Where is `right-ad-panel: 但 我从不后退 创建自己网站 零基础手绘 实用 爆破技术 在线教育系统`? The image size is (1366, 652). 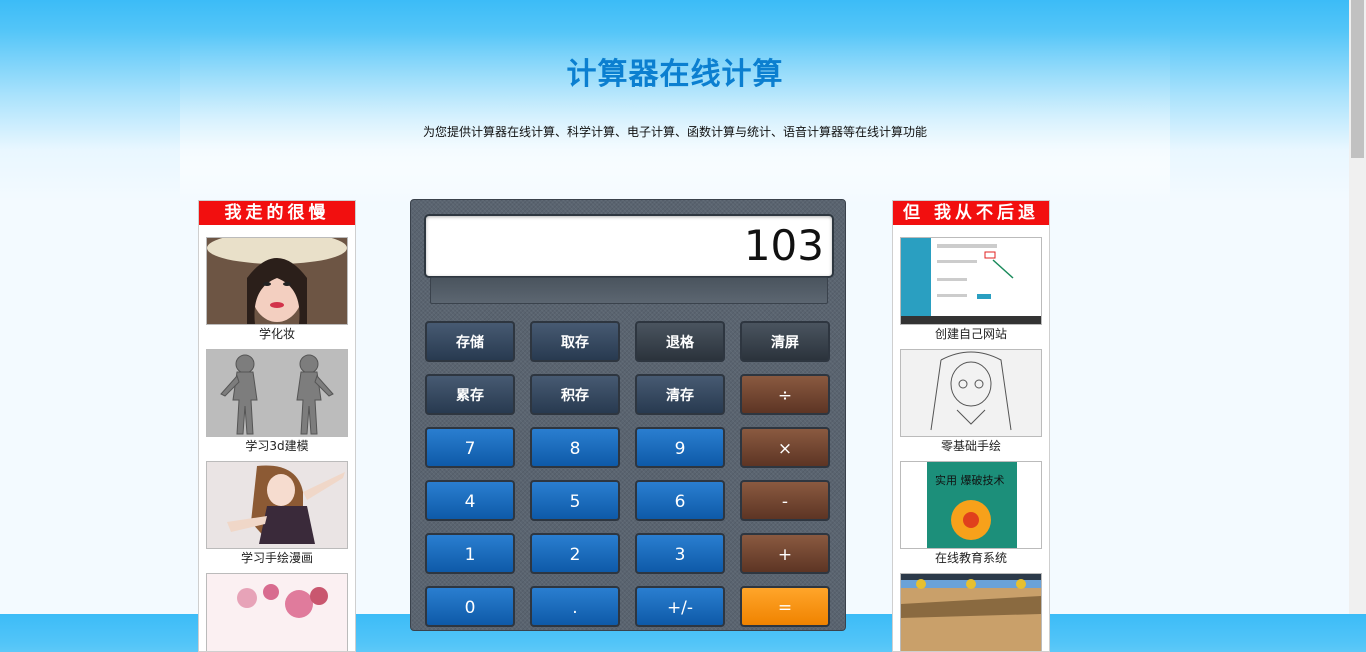
right-ad-panel: 但 我从不后退 创建自己网站 零基础手绘 实用 爆破技术 在线教育系统 is located at coordinates (971, 426).